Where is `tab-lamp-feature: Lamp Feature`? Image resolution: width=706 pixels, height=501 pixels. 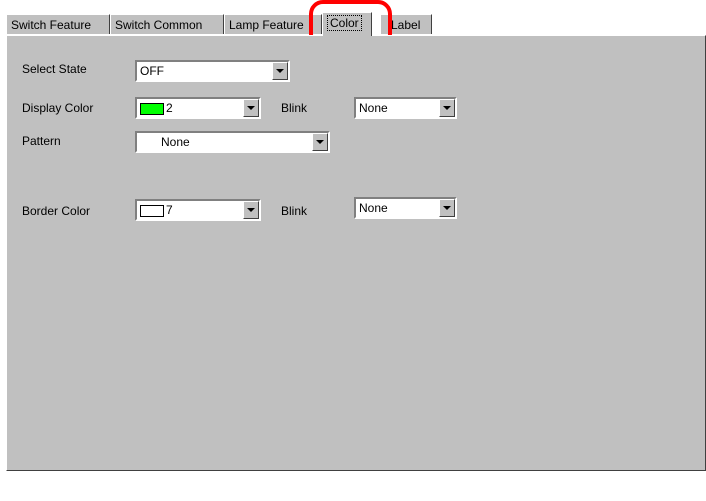 tab-lamp-feature: Lamp Feature is located at coordinates (273, 24).